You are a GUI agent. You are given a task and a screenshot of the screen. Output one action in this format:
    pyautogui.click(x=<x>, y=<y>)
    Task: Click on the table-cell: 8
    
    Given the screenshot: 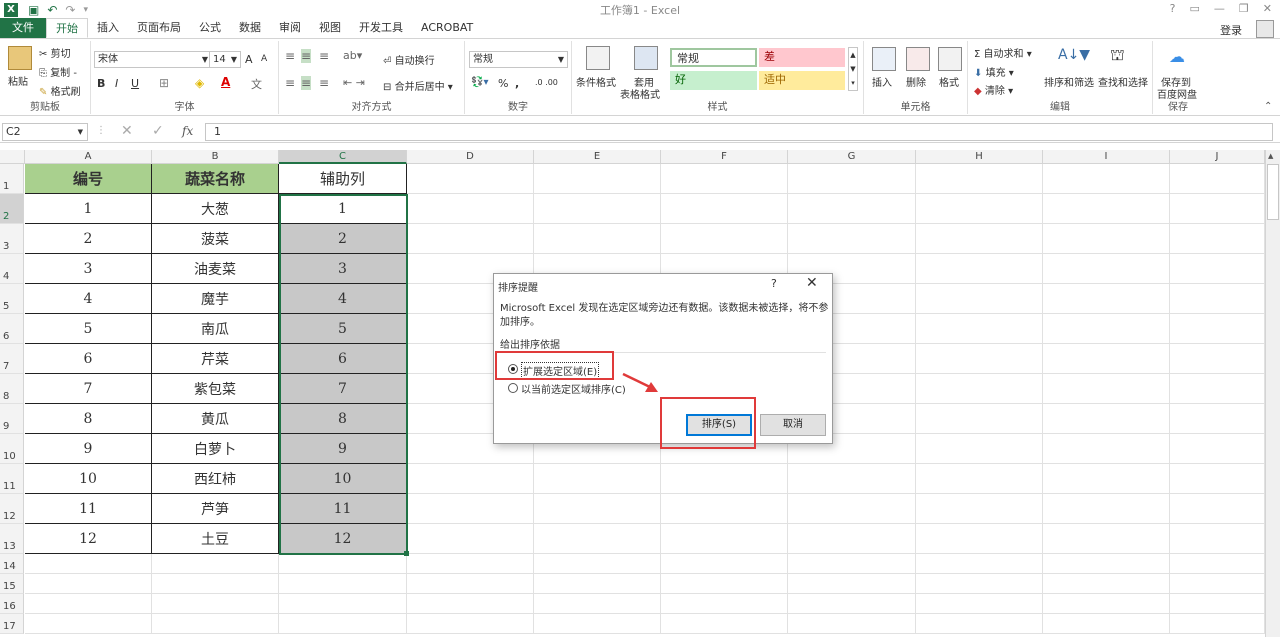 What is the action you would take?
    pyautogui.click(x=343, y=419)
    